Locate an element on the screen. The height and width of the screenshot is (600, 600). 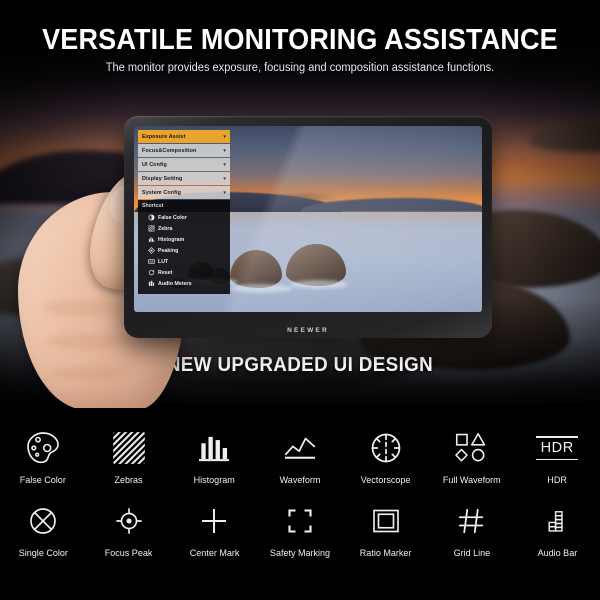
feature-safety-marking: Safety Marking is located at coordinates (300, 528).